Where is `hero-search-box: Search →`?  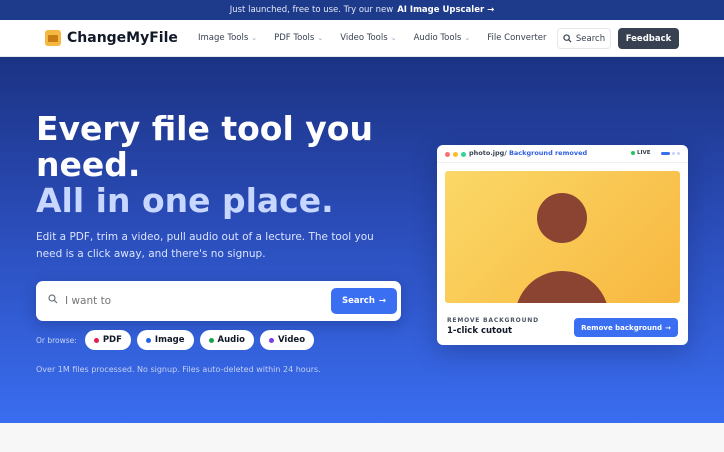
hero-search-box: Search → is located at coordinates (218, 301).